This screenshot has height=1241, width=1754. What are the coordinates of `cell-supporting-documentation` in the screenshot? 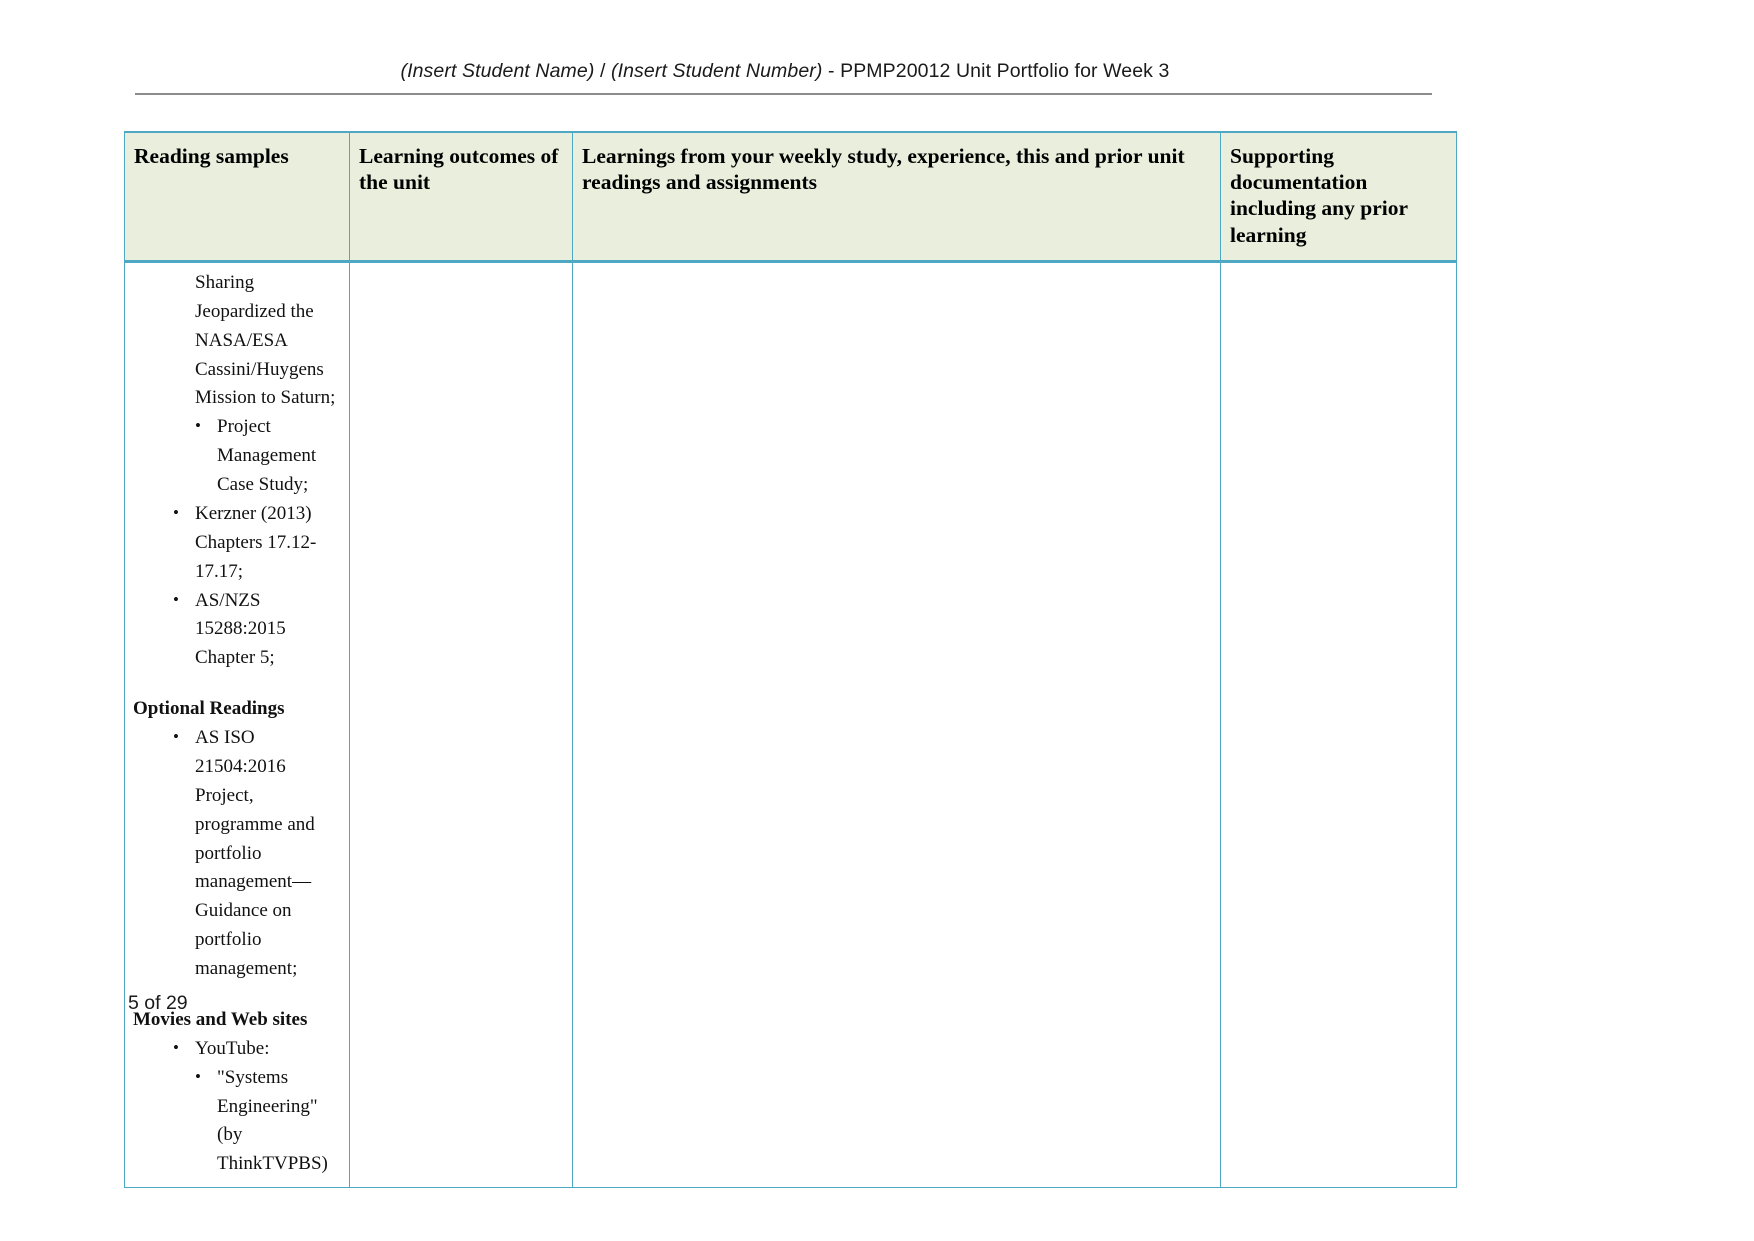 It's located at (1338, 725).